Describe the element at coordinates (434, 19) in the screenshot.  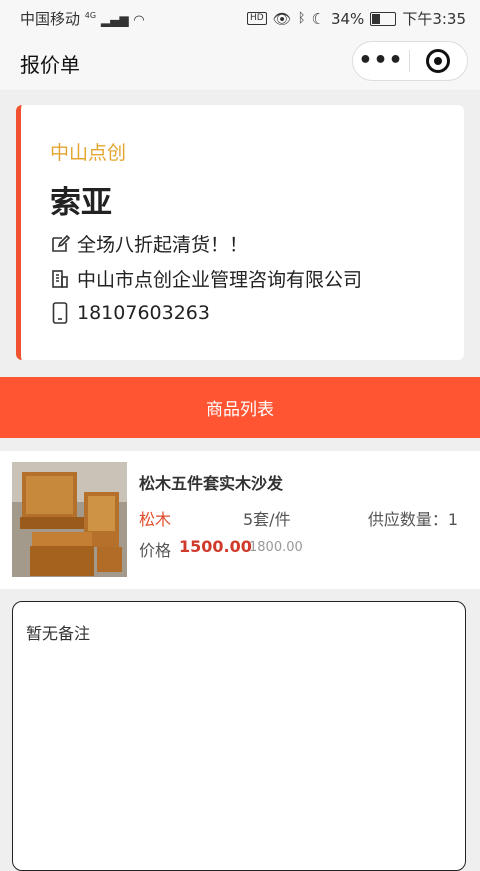
I see `clock-label: 下午3:35` at that location.